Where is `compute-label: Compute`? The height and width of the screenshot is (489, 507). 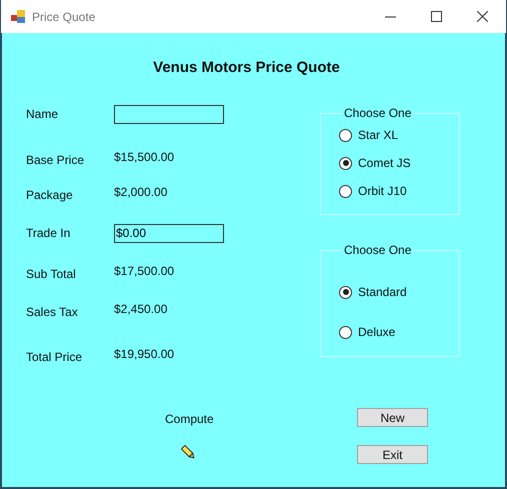 compute-label: Compute is located at coordinates (189, 419).